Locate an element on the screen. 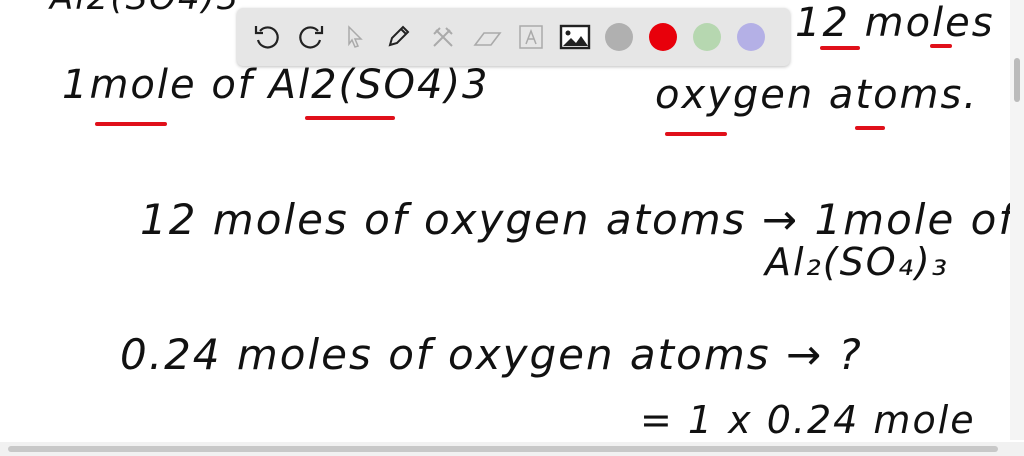 The width and height of the screenshot is (1024, 456). color-gray-swatch is located at coordinates (619, 37).